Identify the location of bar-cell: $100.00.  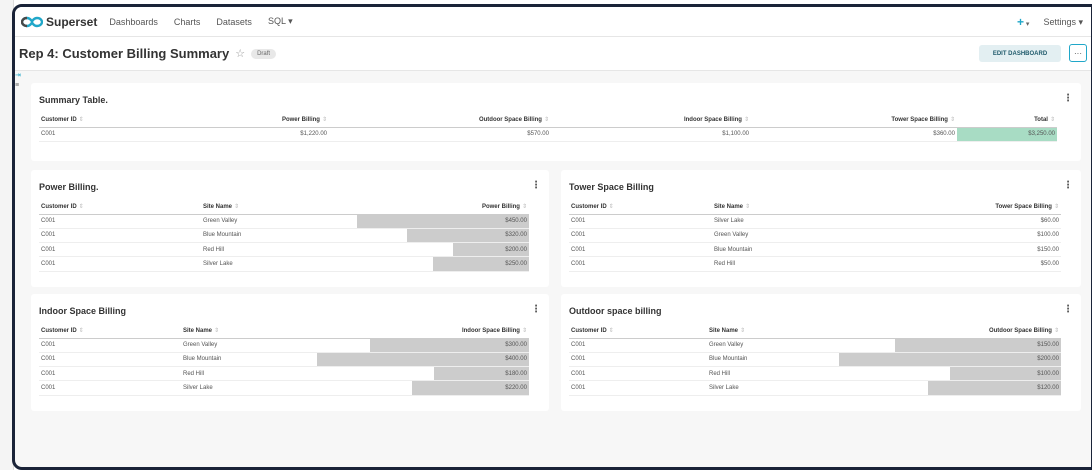
(950, 374).